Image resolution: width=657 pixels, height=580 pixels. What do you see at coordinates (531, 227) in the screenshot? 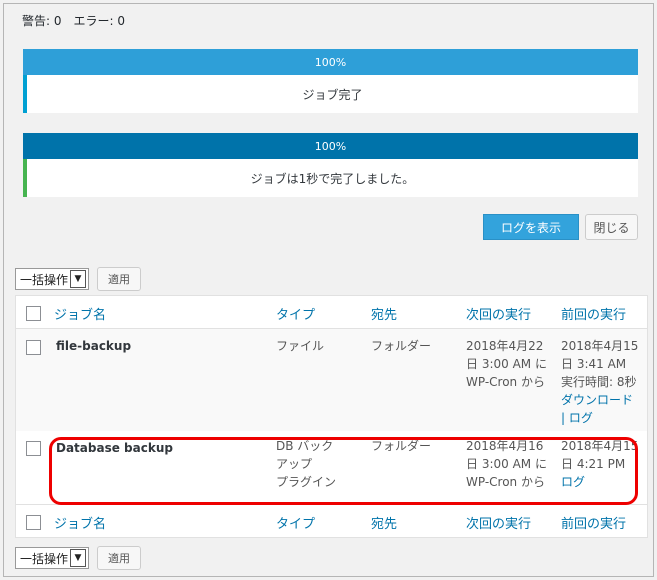
I see `show-log-button: ログを表示` at bounding box center [531, 227].